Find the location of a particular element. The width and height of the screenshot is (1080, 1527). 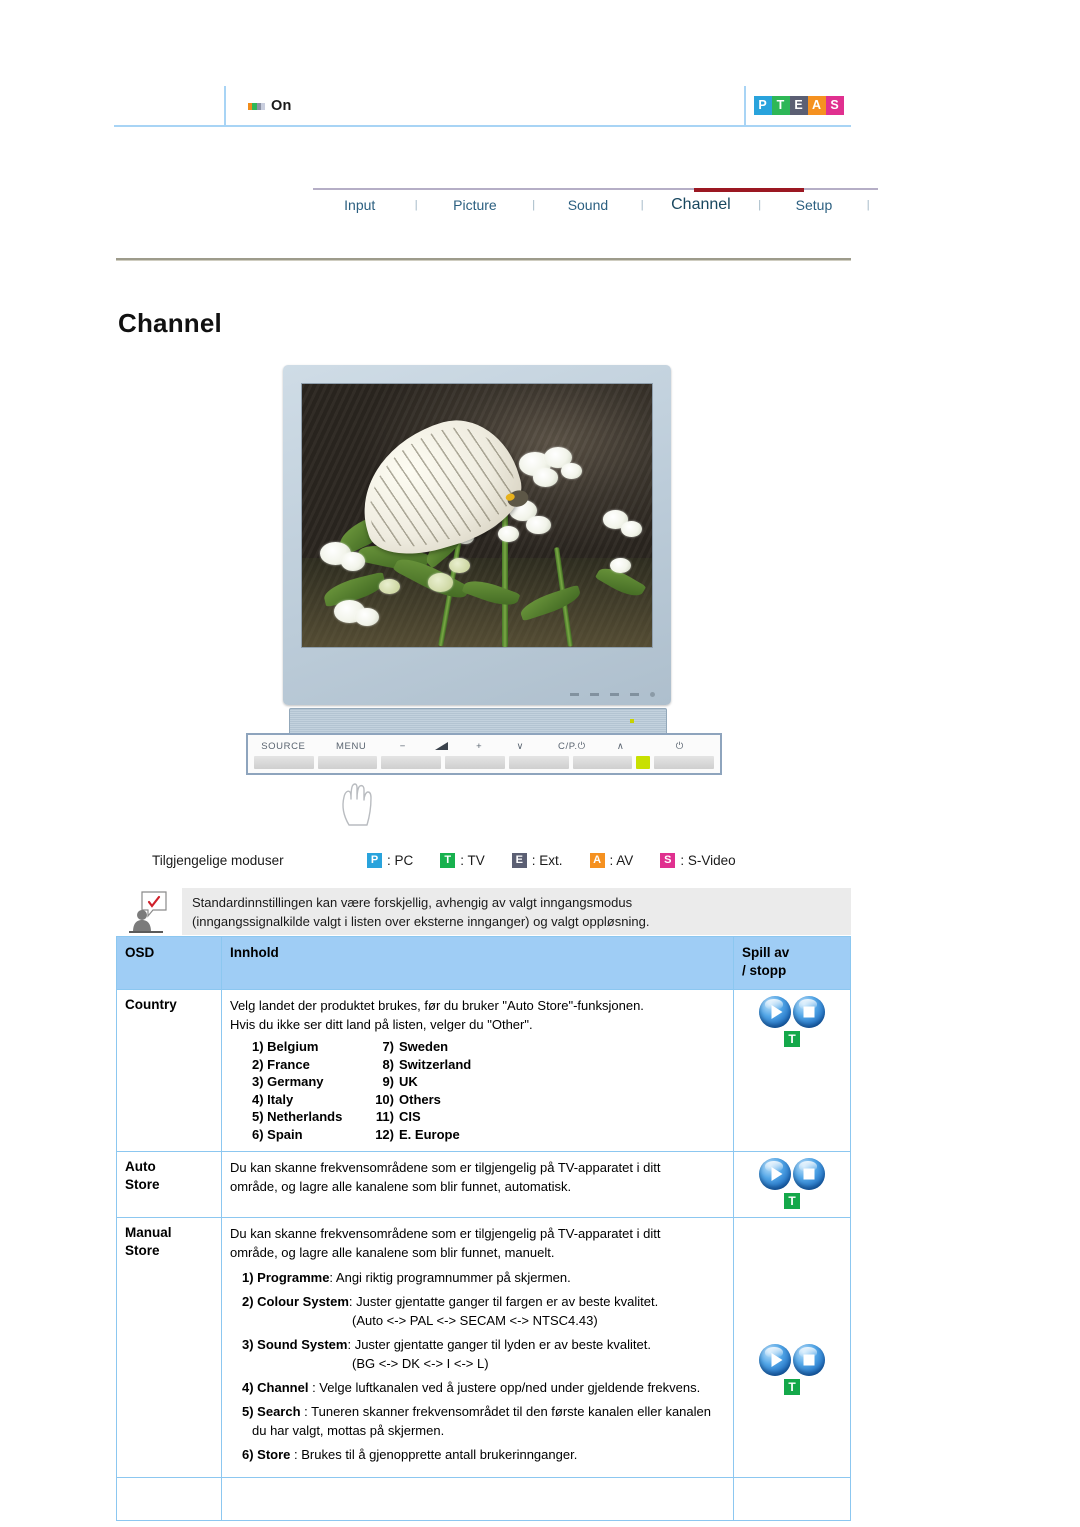

tab-setup: Setup is located at coordinates (813, 205).